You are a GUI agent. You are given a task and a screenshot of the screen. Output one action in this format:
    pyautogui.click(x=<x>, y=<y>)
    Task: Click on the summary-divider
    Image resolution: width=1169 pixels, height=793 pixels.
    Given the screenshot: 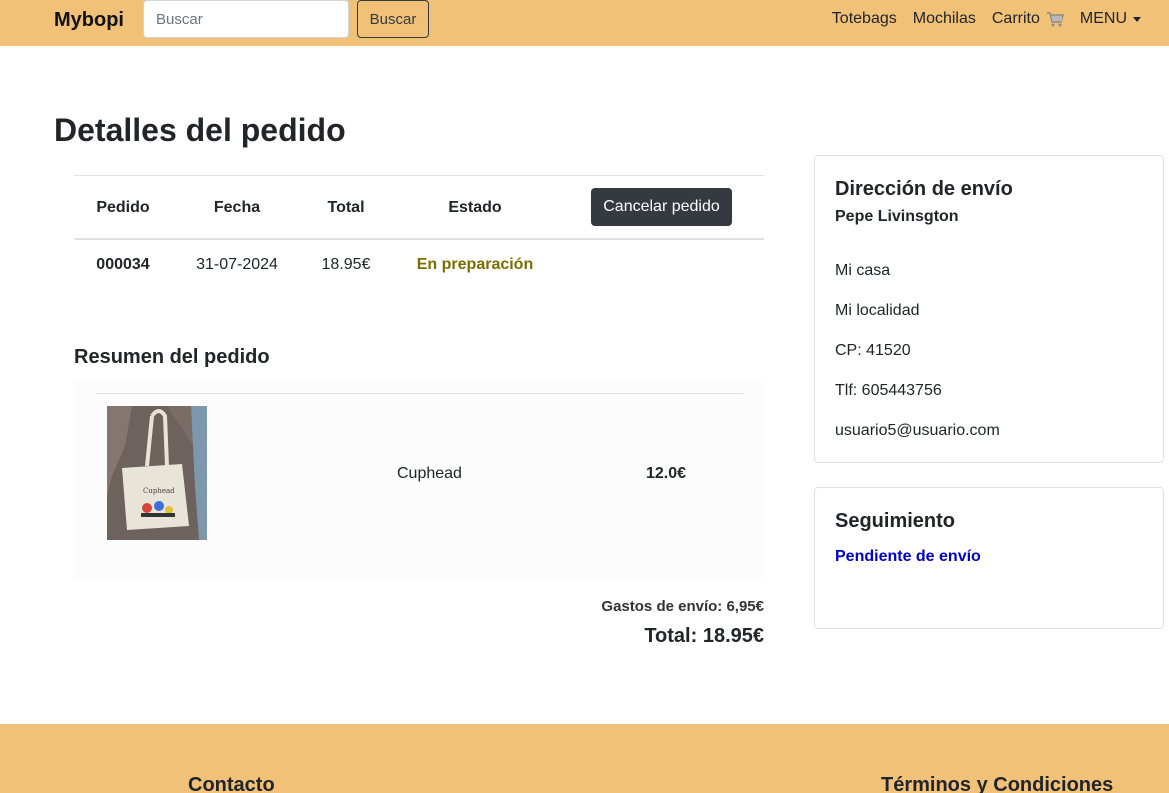 What is the action you would take?
    pyautogui.click(x=419, y=393)
    